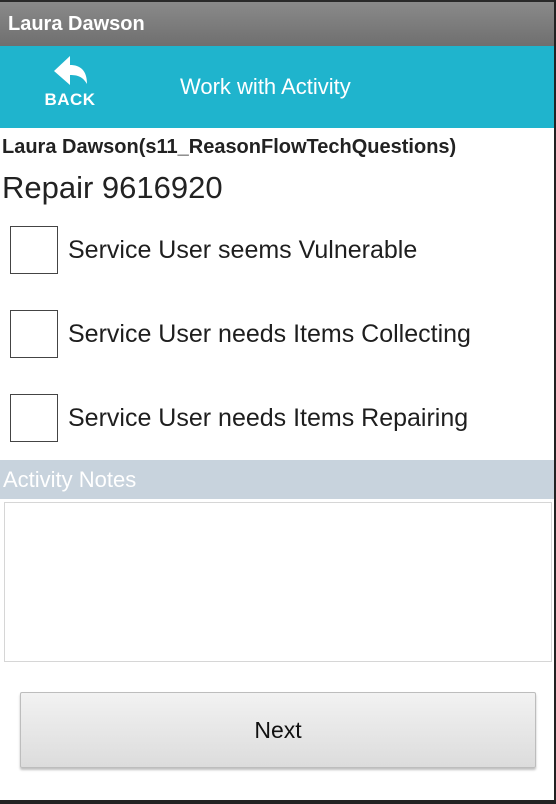 The width and height of the screenshot is (556, 804). What do you see at coordinates (278, 802) in the screenshot?
I see `screen-border-bottom` at bounding box center [278, 802].